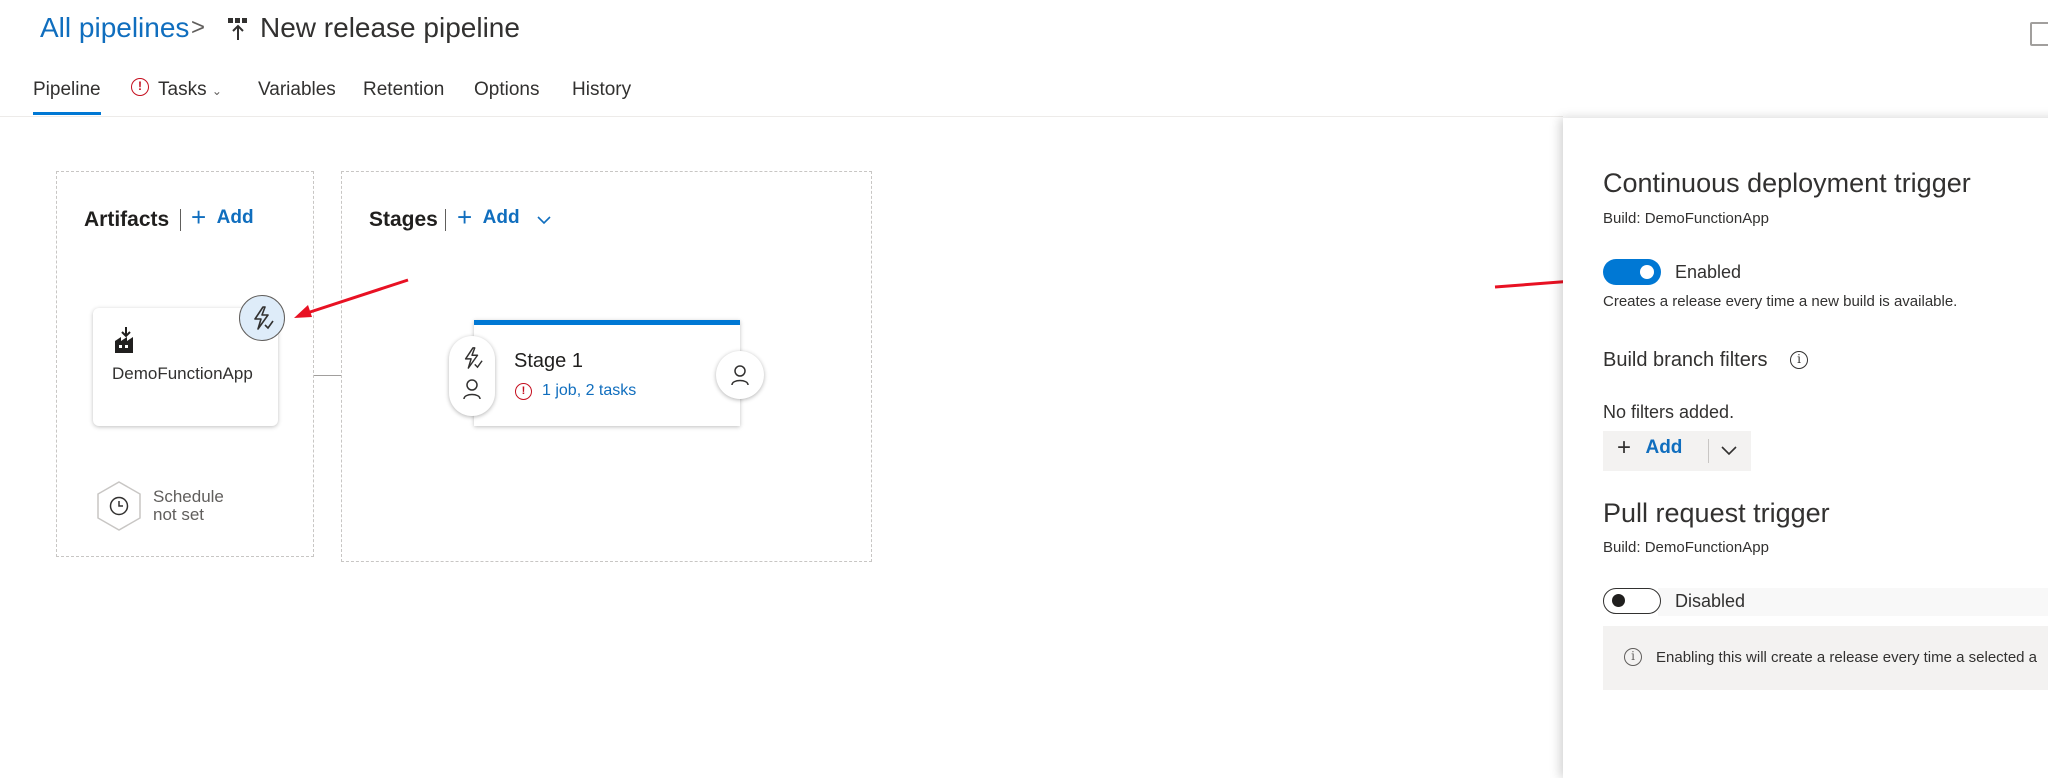 The width and height of the screenshot is (2048, 778). Describe the element at coordinates (216, 91) in the screenshot. I see `chevron-down-icon: ⌄` at that location.